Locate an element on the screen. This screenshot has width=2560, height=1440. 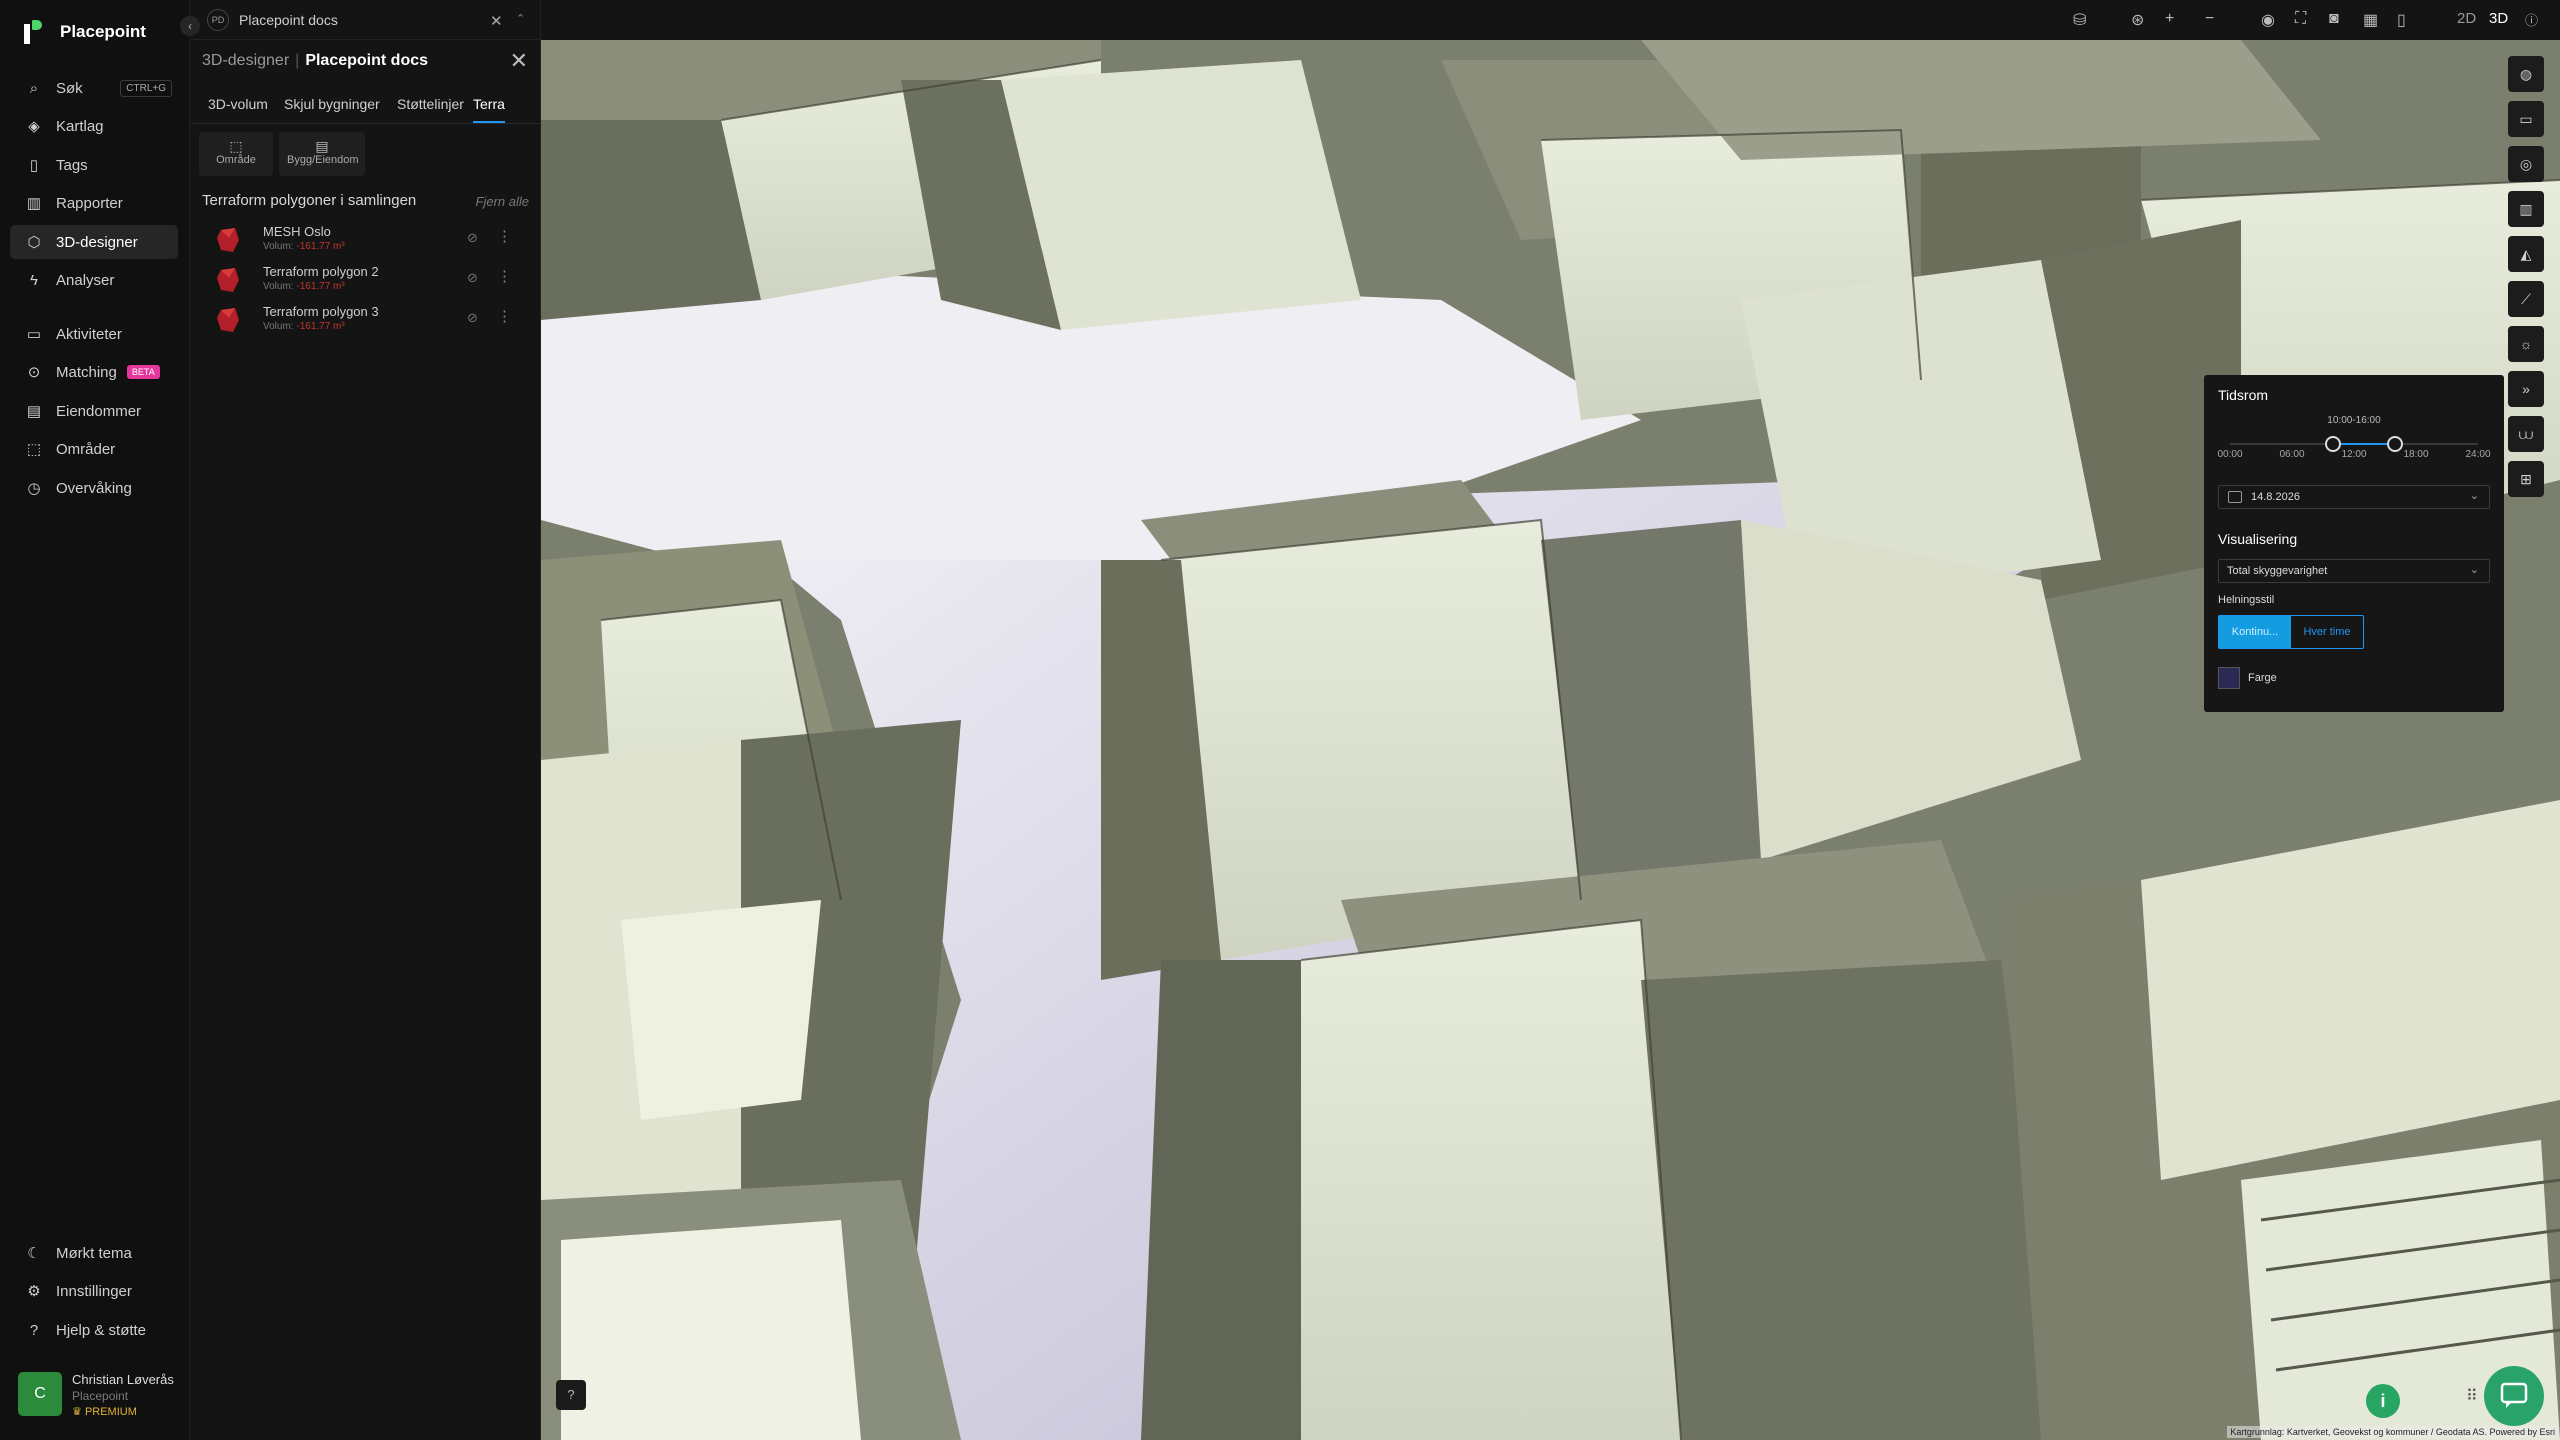
close-panel-icon: ✕ is located at coordinates (519, 61).